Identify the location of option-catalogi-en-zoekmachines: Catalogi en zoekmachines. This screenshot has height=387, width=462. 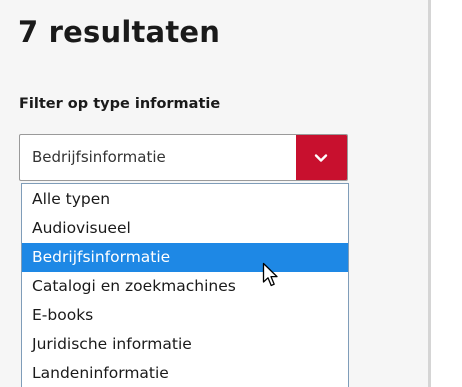
(185, 286).